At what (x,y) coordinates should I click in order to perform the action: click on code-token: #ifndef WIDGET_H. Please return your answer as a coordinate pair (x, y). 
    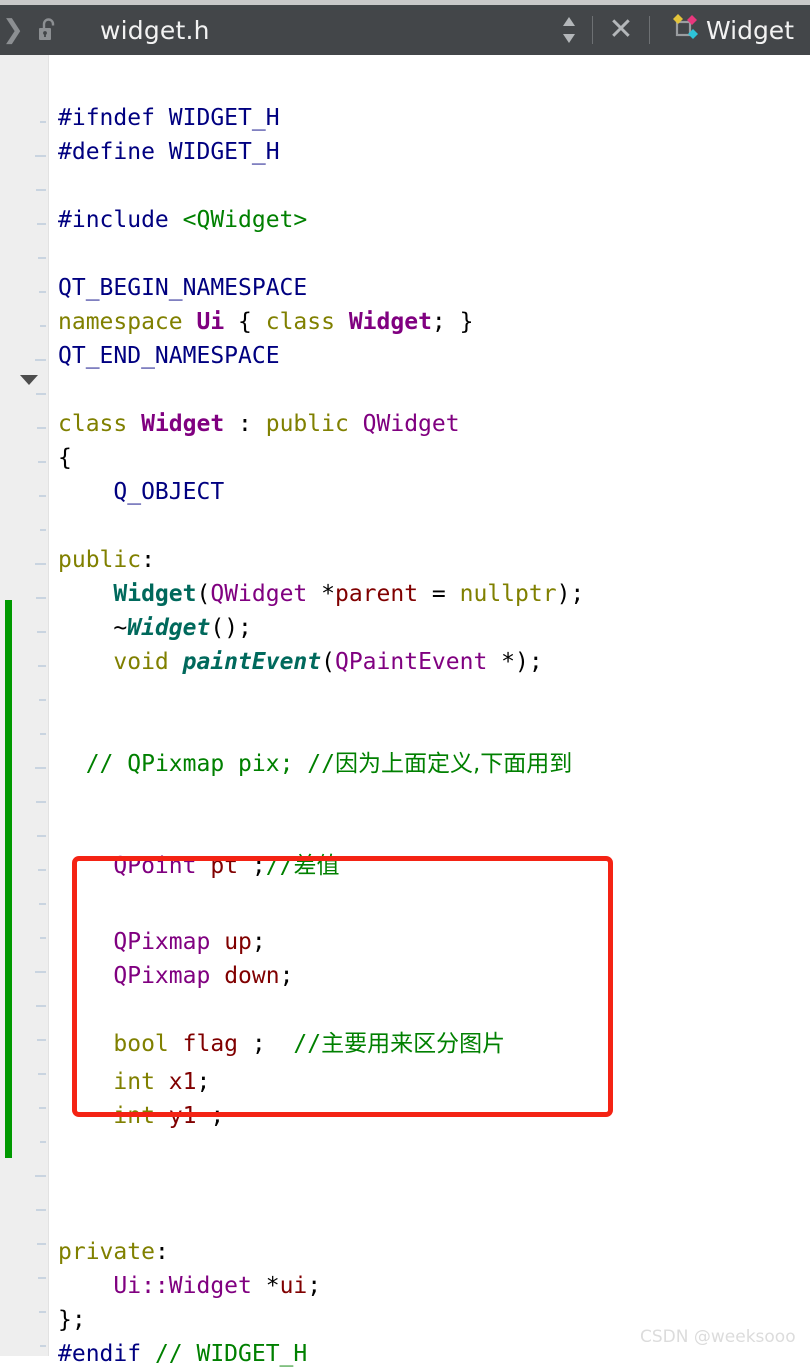
    Looking at the image, I should click on (169, 118).